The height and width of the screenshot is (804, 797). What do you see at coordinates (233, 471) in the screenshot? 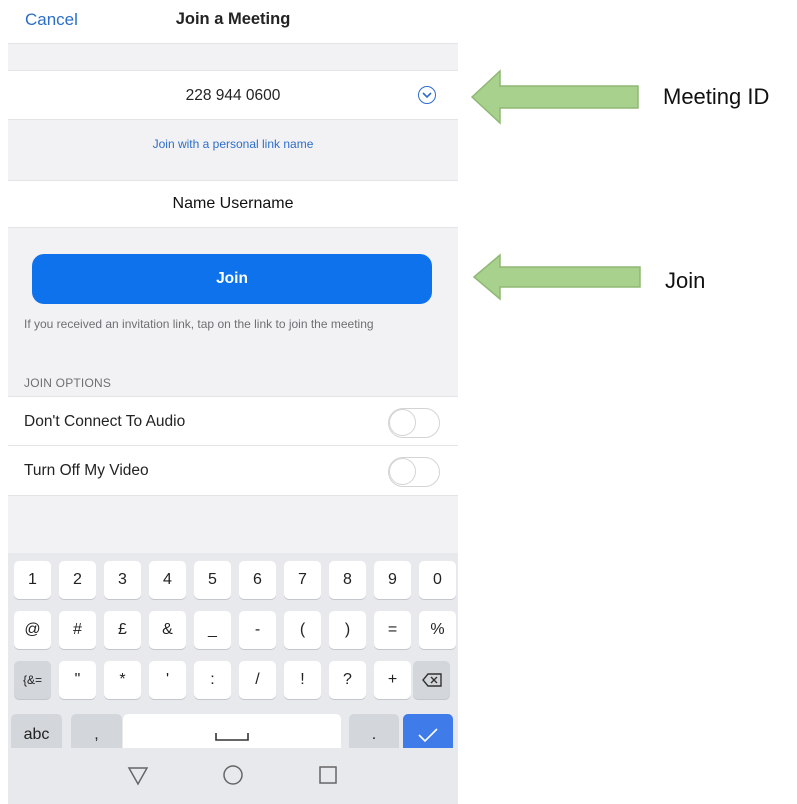
I see `option-row-turn-off-video: Turn Off My Video` at bounding box center [233, 471].